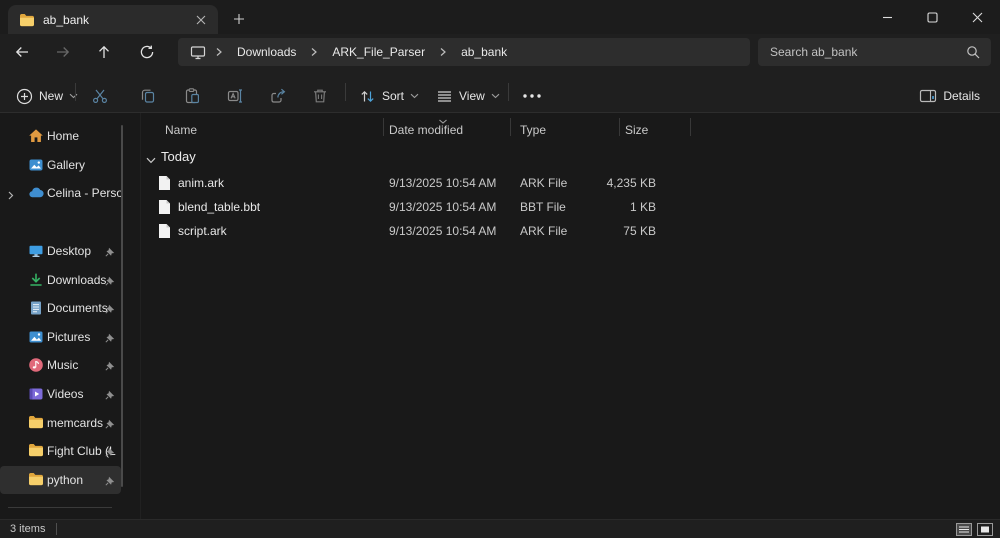  What do you see at coordinates (60, 423) in the screenshot?
I see `sidebar-item-memcards: memcards` at bounding box center [60, 423].